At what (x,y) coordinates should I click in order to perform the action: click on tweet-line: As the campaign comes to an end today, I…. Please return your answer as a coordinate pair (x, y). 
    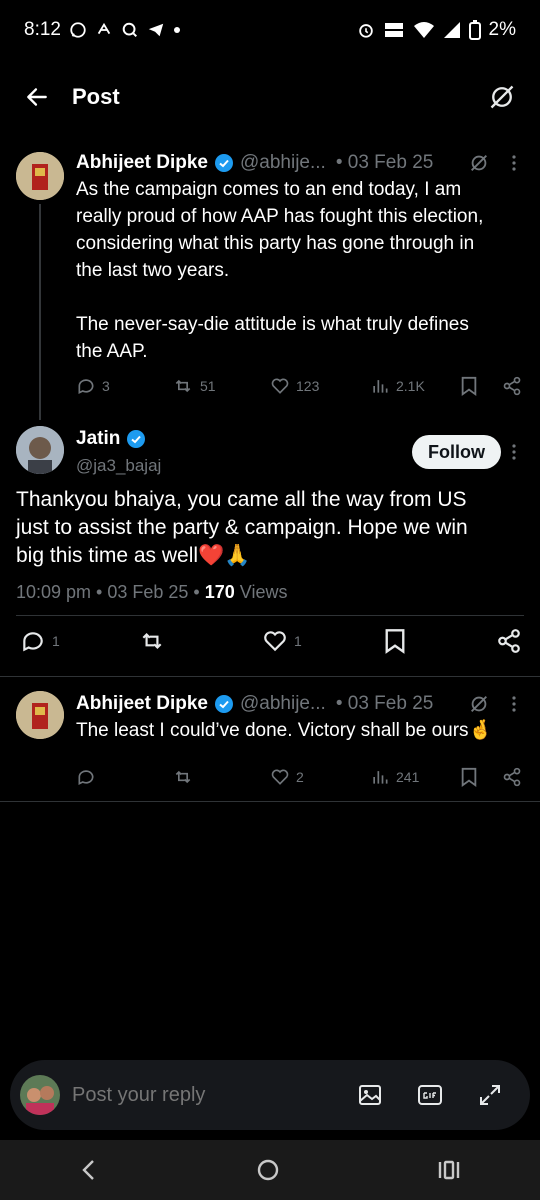
    Looking at the image, I should click on (269, 189).